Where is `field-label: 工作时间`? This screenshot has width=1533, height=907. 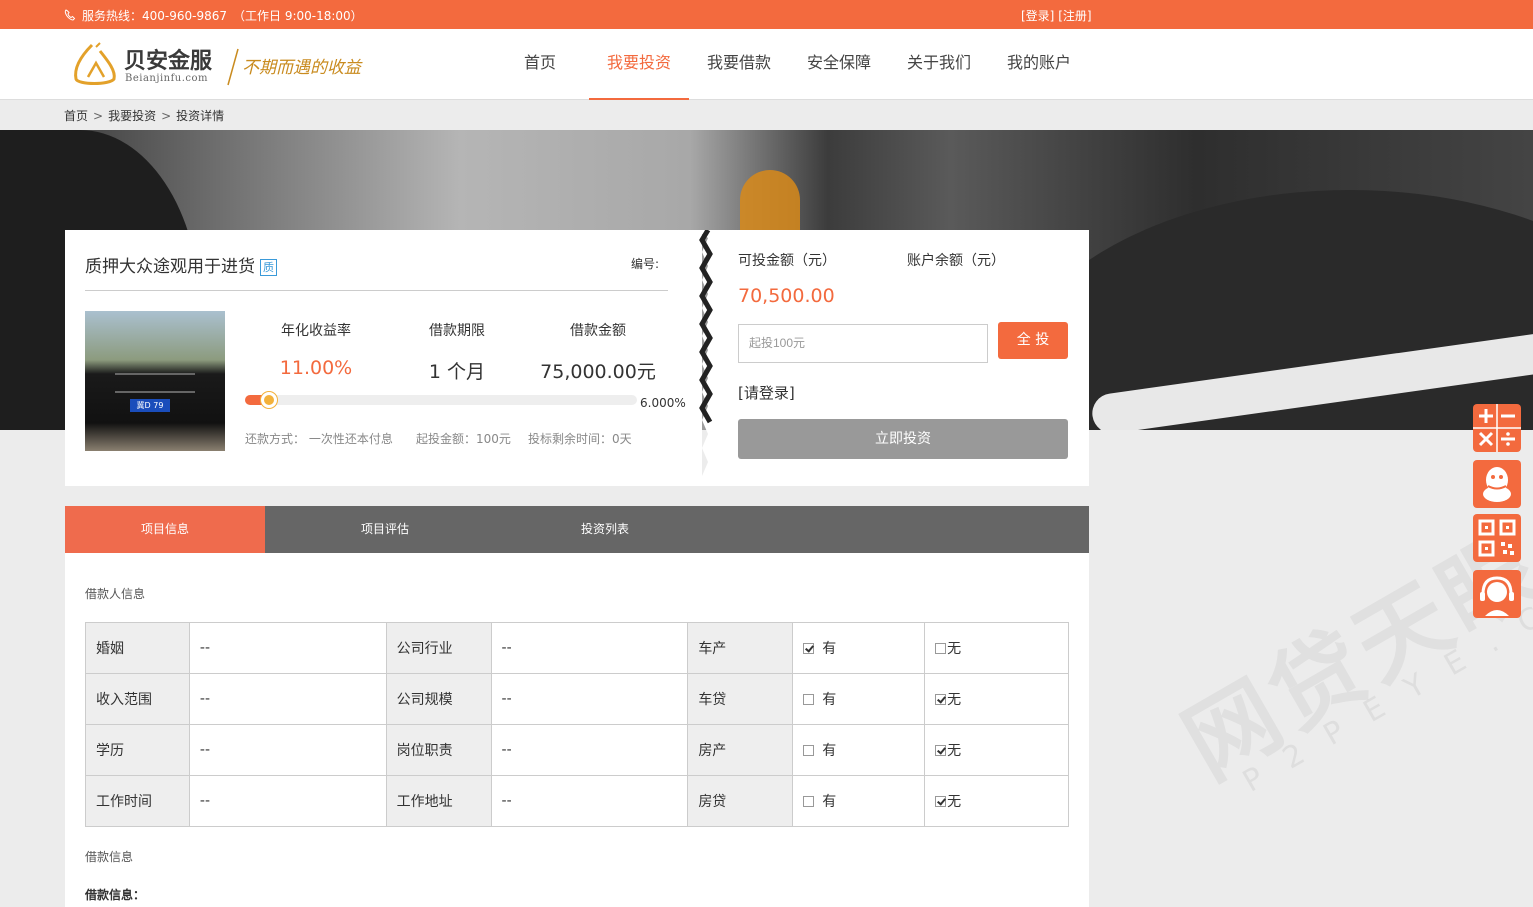 field-label: 工作时间 is located at coordinates (137, 801).